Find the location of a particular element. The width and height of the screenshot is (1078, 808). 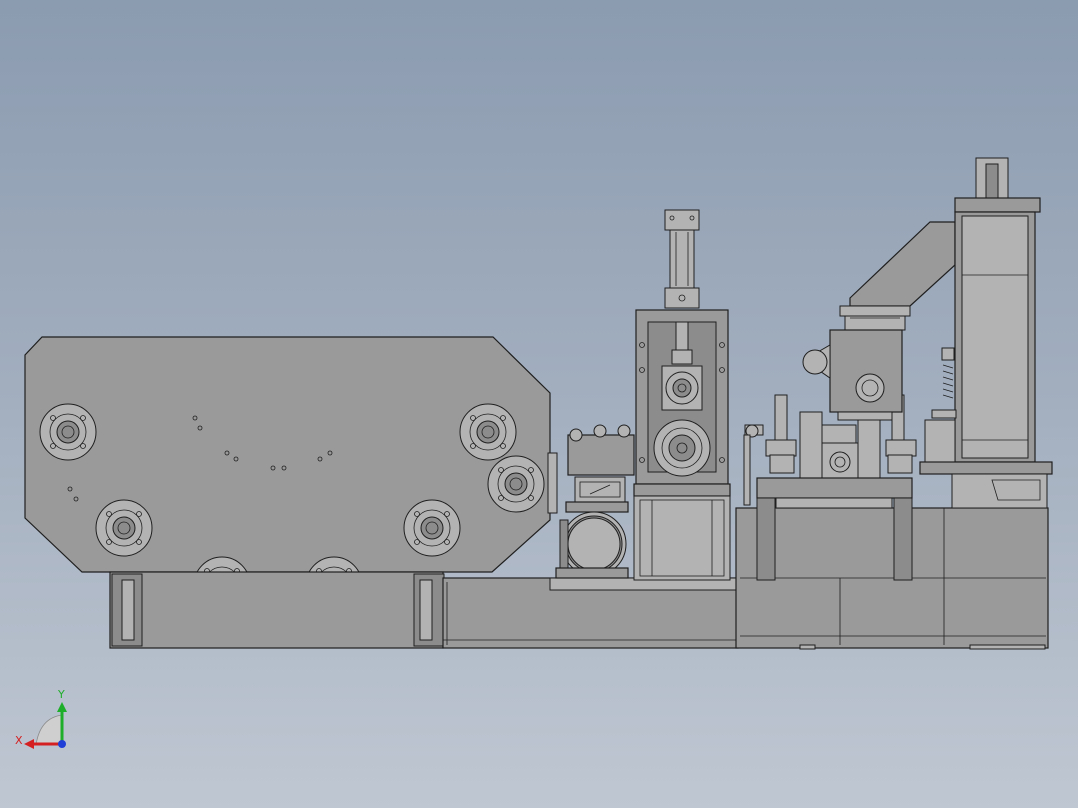

z-axis-dot is located at coordinates (62, 744).